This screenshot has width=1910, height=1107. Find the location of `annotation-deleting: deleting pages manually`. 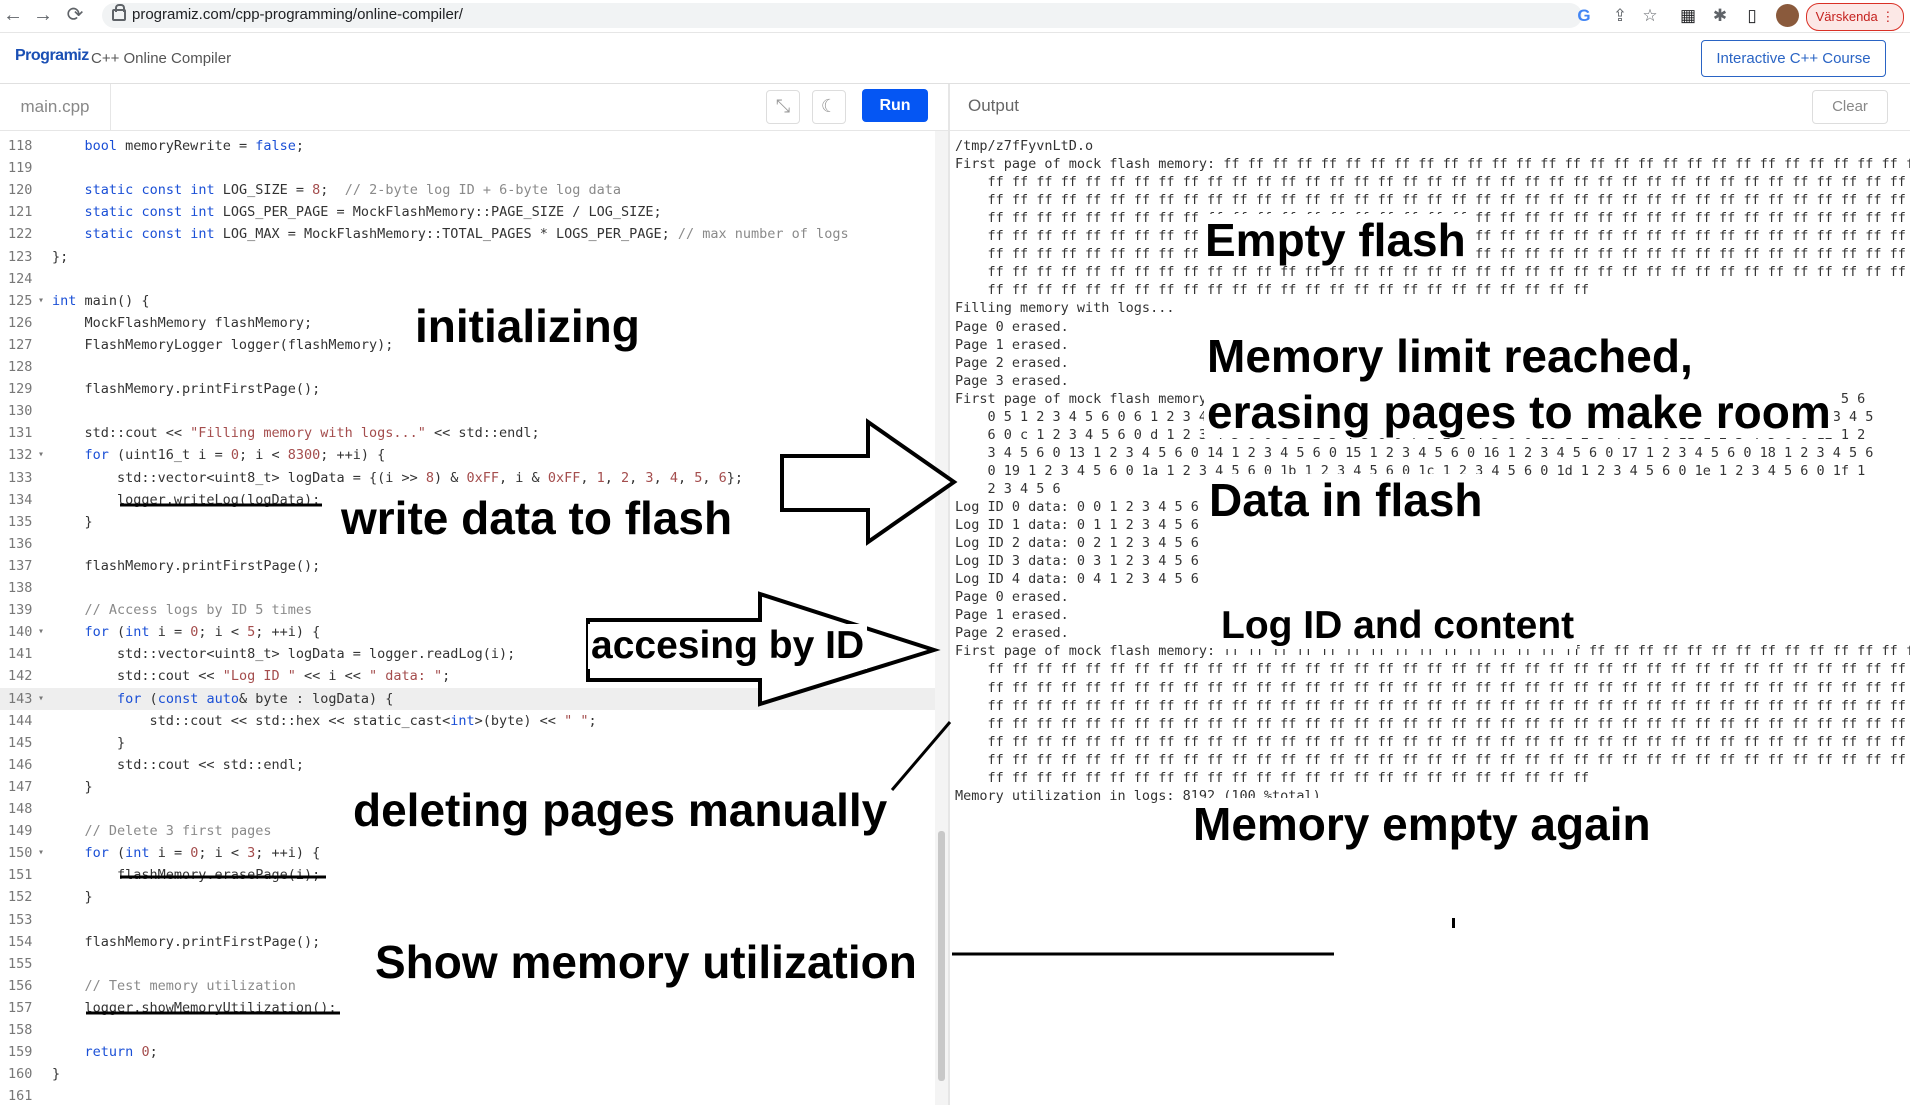

annotation-deleting: deleting pages manually is located at coordinates (620, 810).